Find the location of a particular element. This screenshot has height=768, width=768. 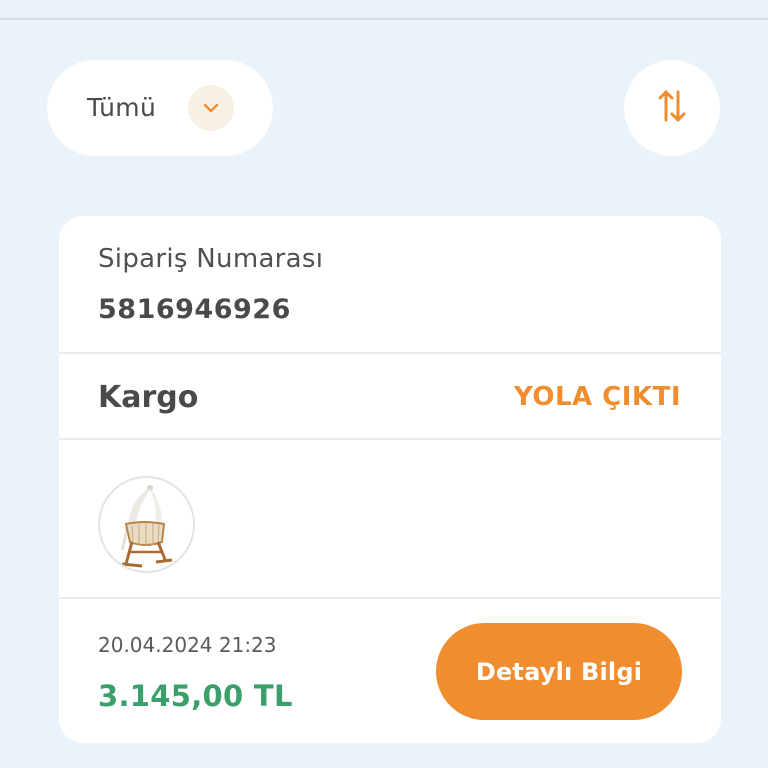

header-divider is located at coordinates (384, 19).